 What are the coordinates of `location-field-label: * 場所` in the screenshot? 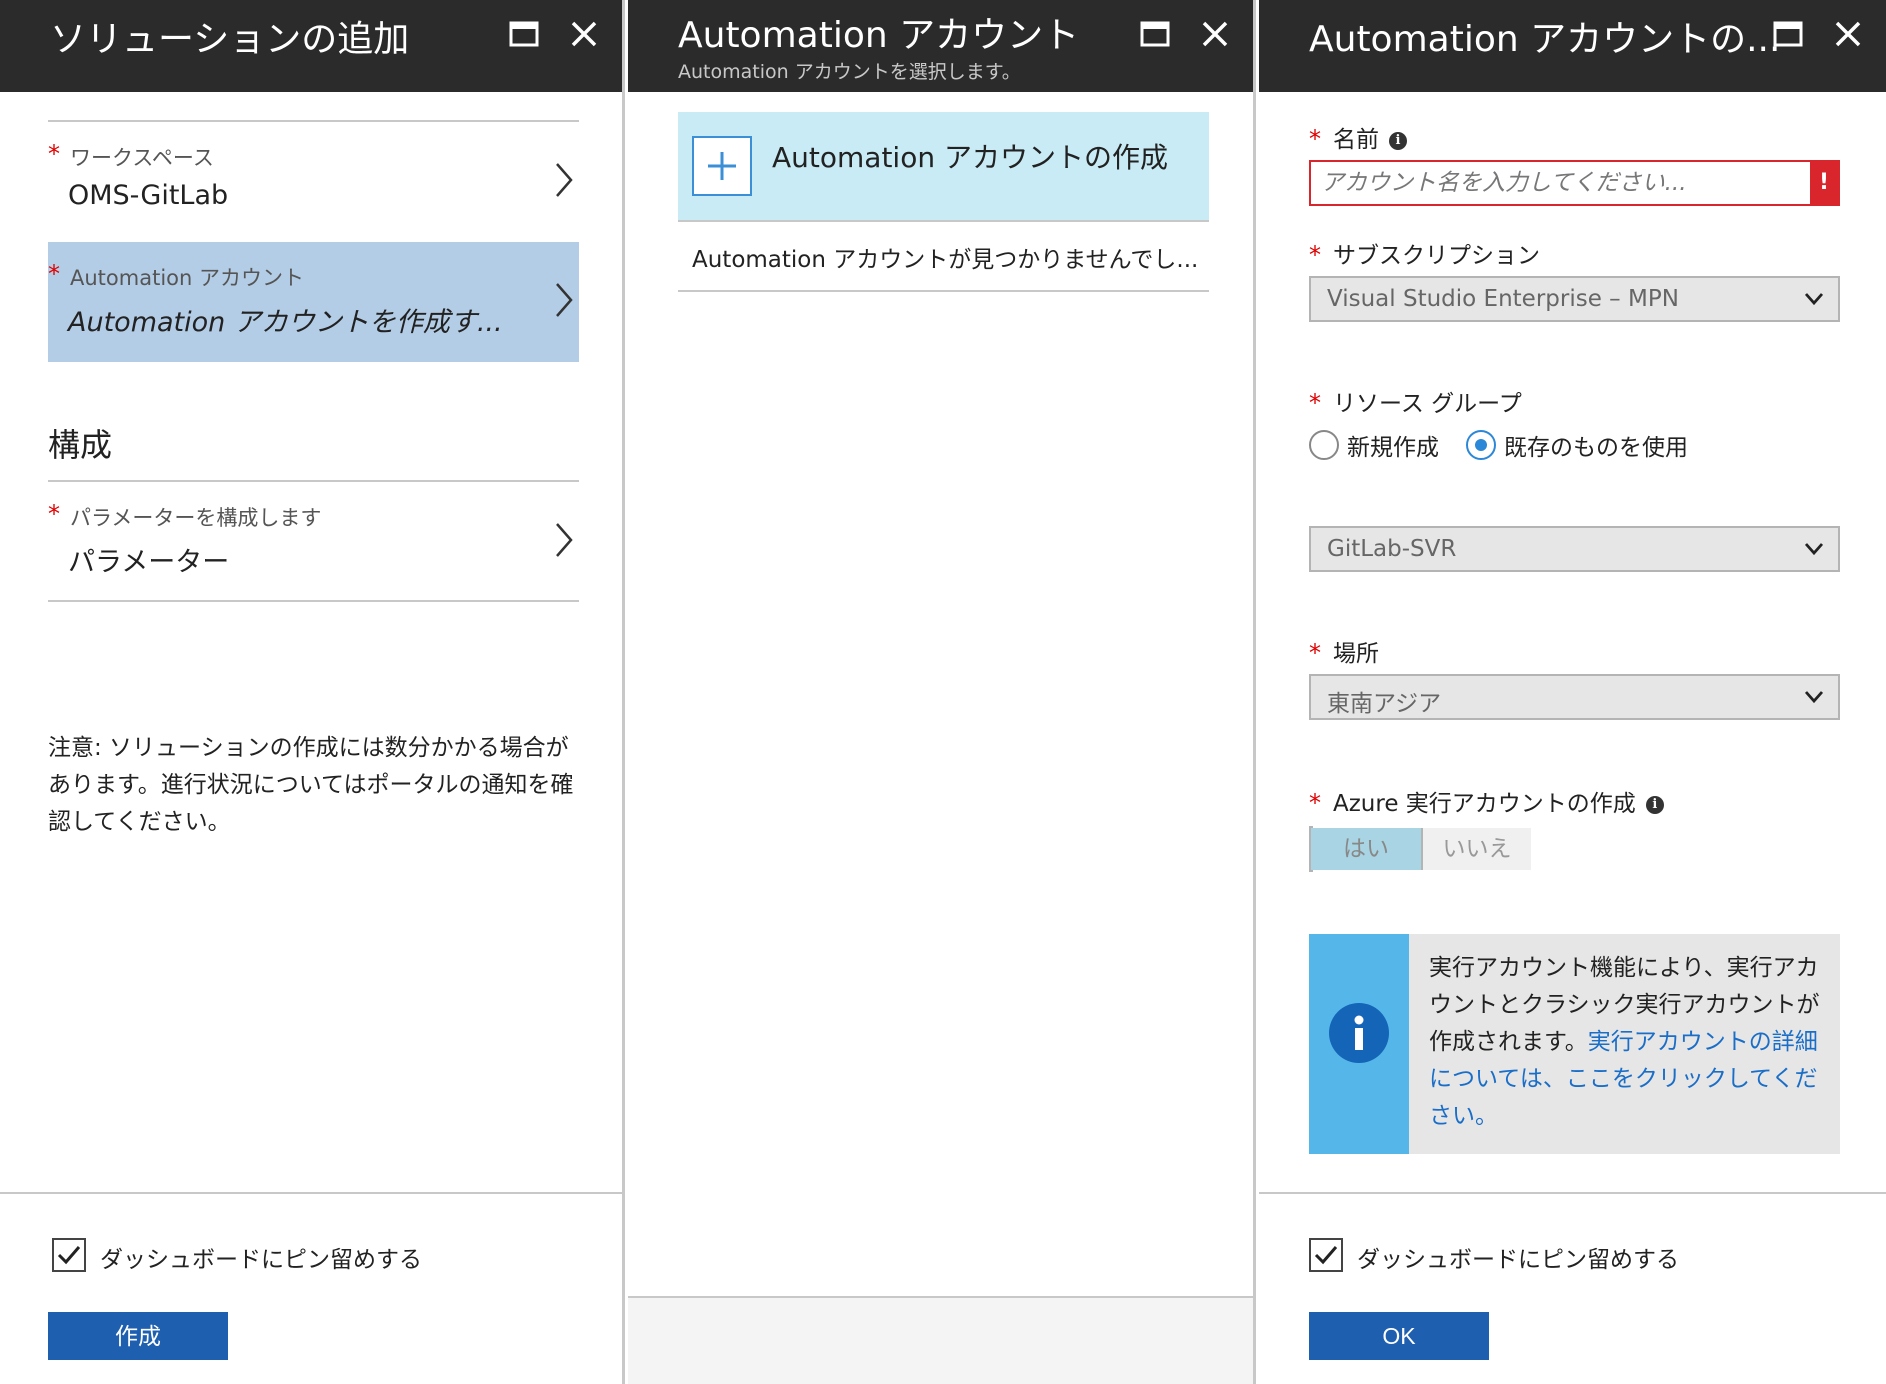 It's located at (1344, 651).